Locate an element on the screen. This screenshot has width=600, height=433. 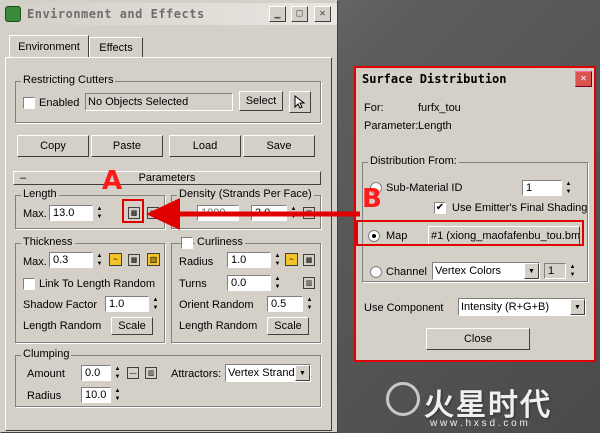
for-value: furfx_tou is located at coordinates (439, 108).